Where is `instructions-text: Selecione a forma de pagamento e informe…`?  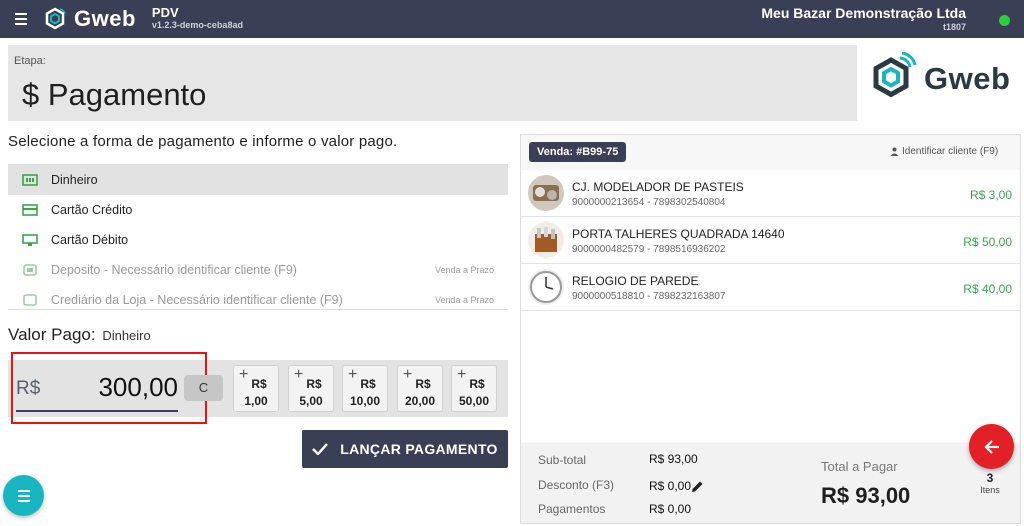
instructions-text: Selecione a forma de pagamento e informe… is located at coordinates (203, 141).